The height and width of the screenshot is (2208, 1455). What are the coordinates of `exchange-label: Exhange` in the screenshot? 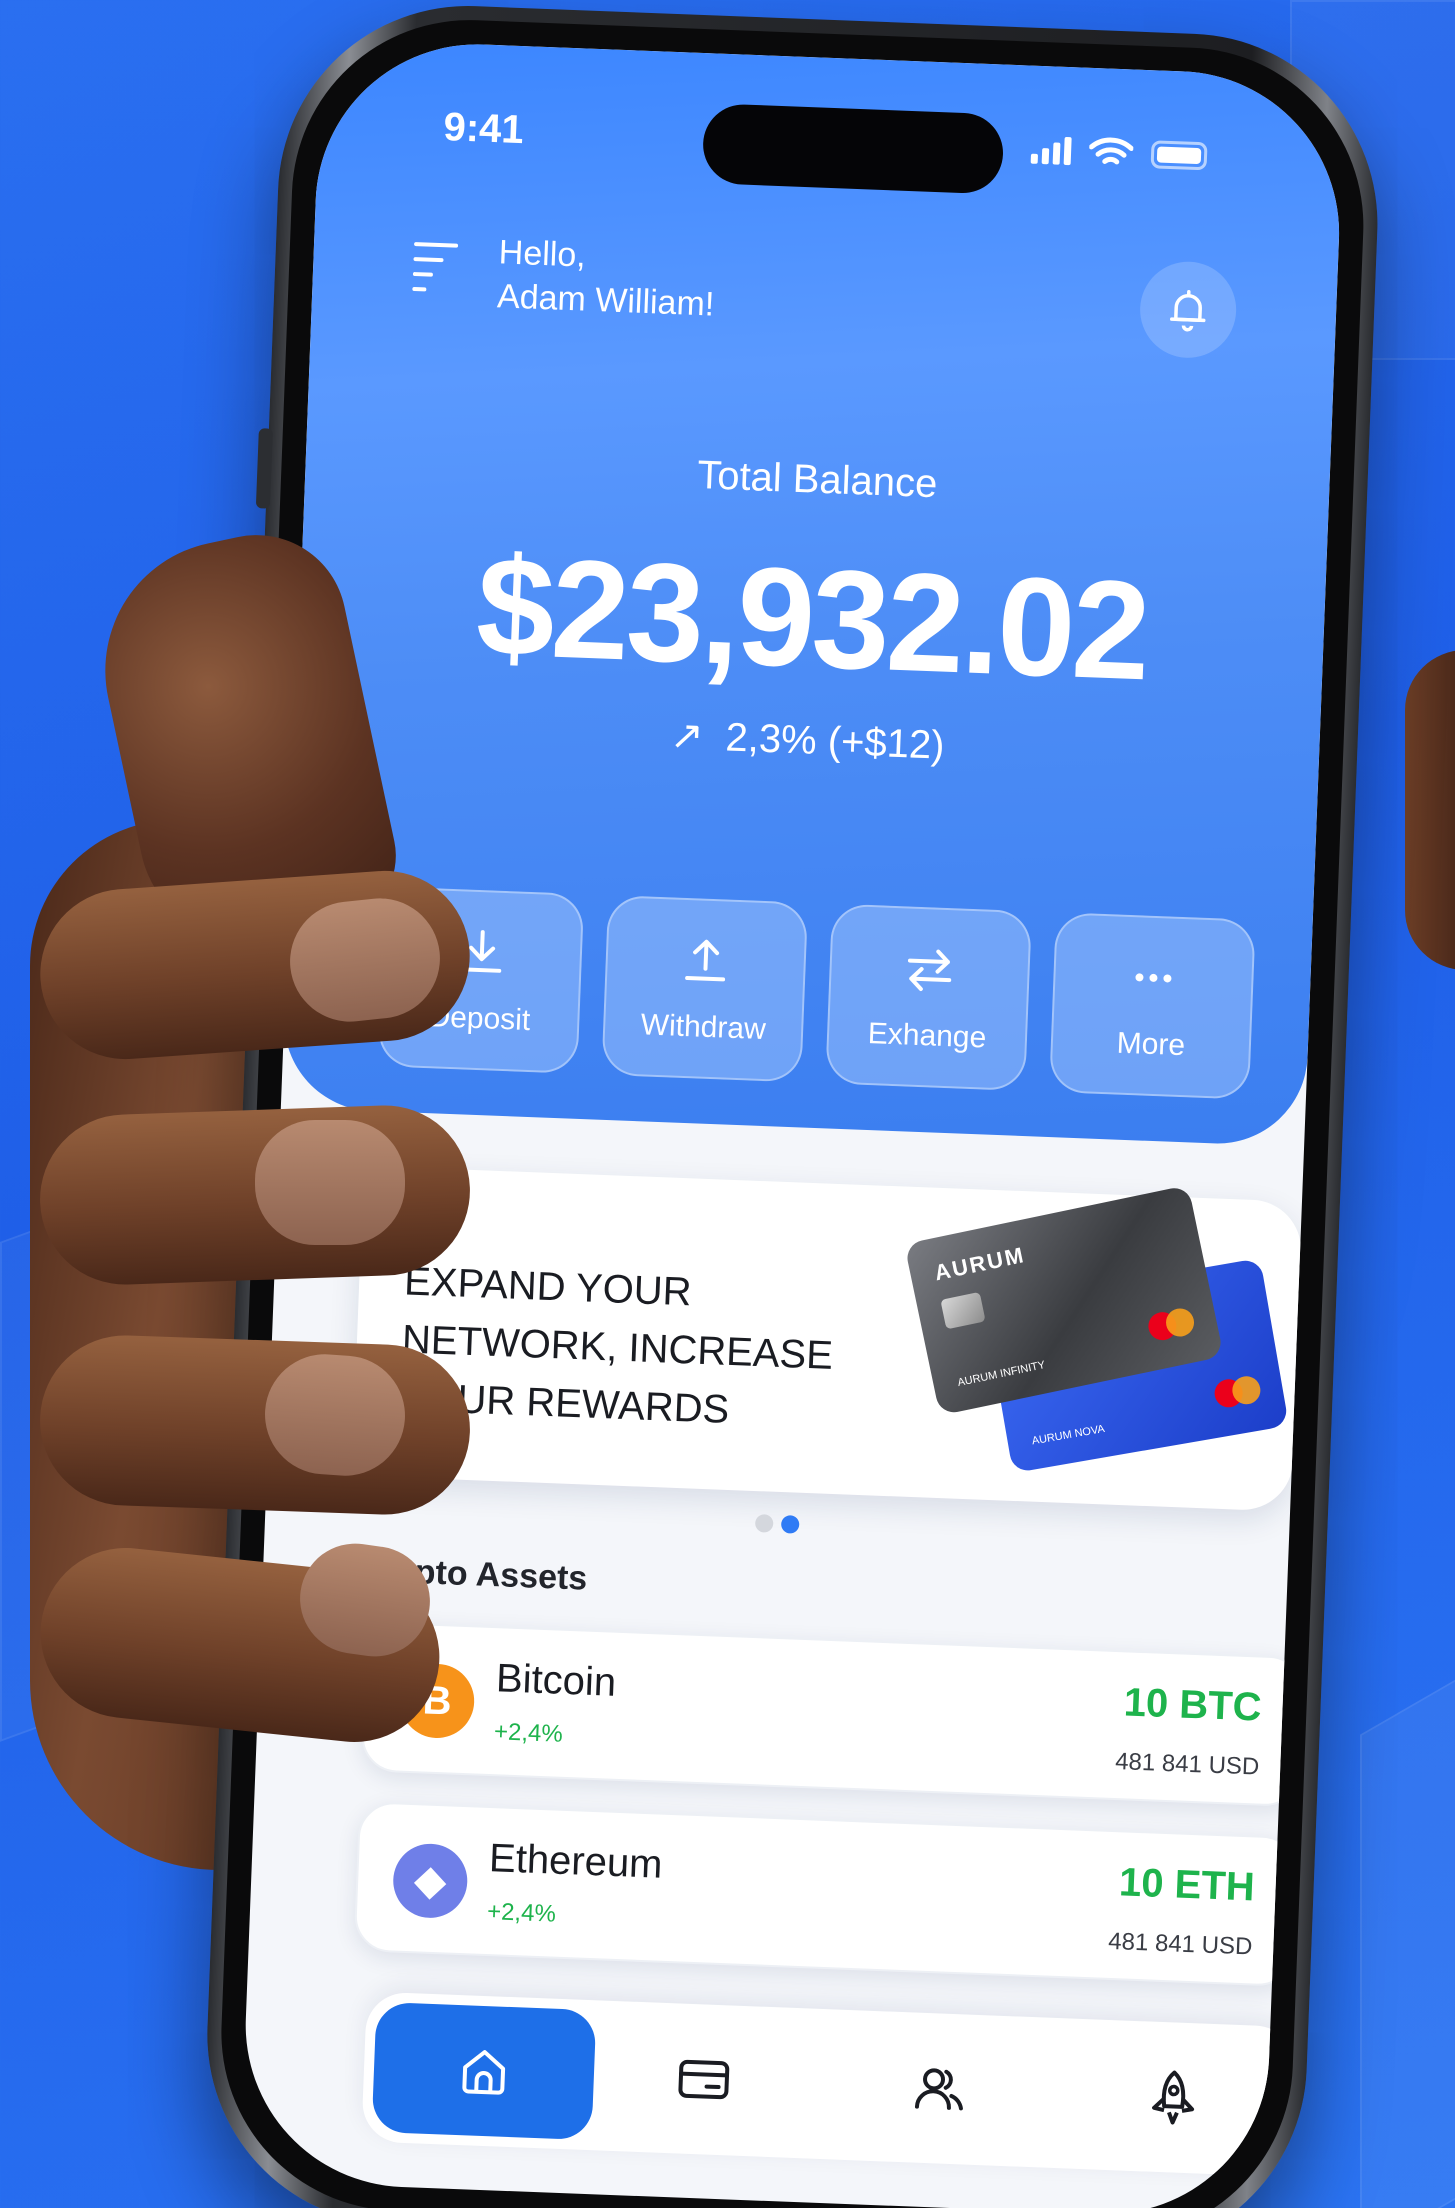 It's located at (927, 1036).